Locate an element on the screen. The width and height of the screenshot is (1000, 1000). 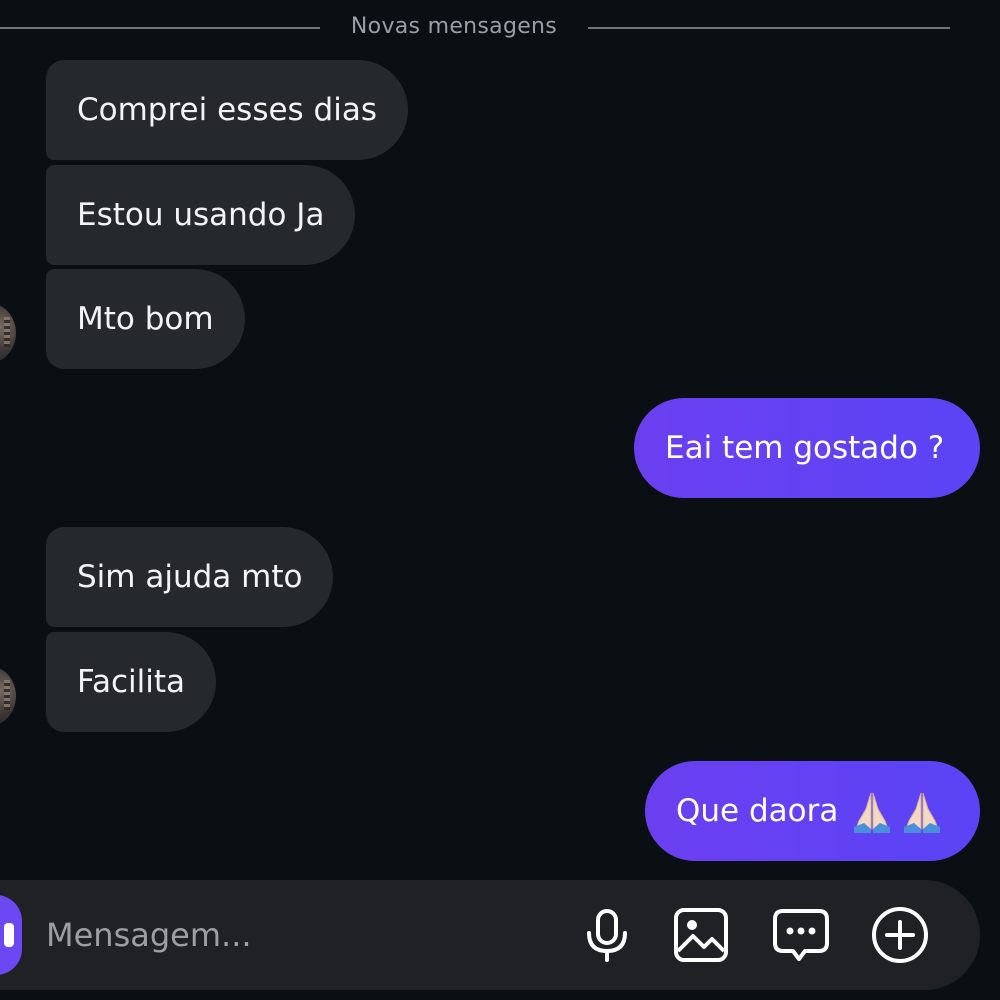
divider-line-right is located at coordinates (769, 28).